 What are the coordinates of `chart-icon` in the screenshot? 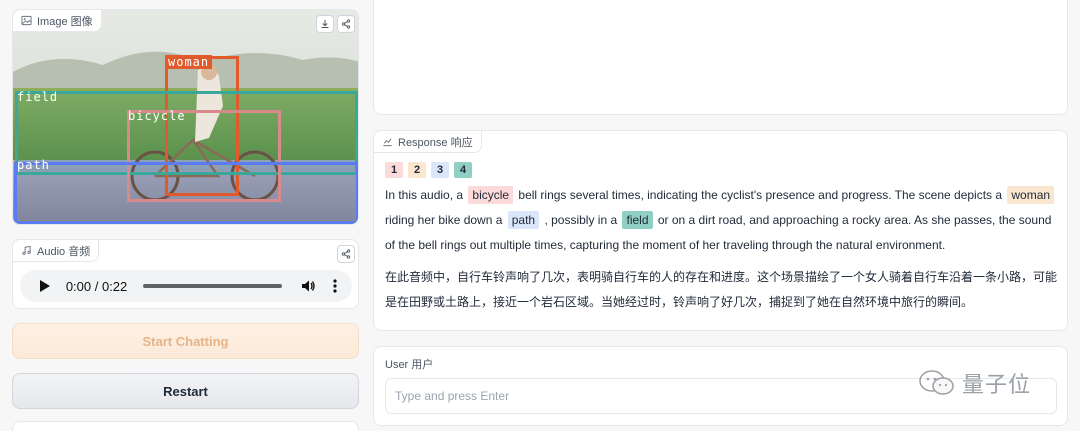 It's located at (387, 142).